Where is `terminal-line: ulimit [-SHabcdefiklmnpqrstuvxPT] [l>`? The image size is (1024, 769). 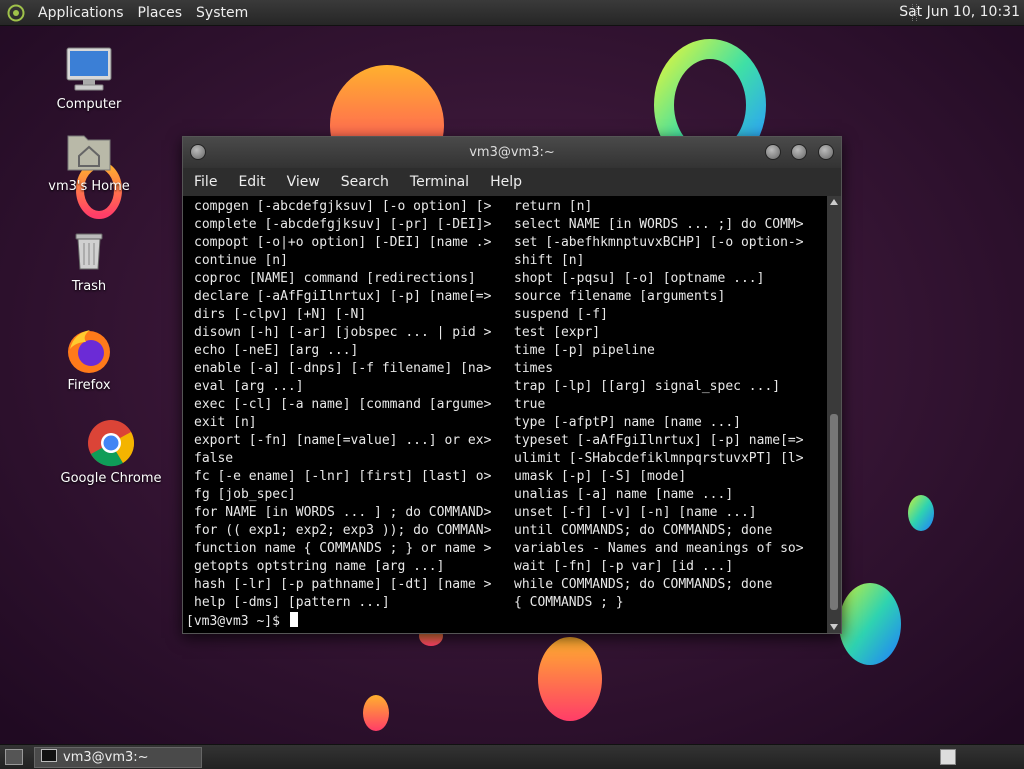 terminal-line: ulimit [-SHabcdefiklmnpqrstuvxPT] [l> is located at coordinates (659, 458).